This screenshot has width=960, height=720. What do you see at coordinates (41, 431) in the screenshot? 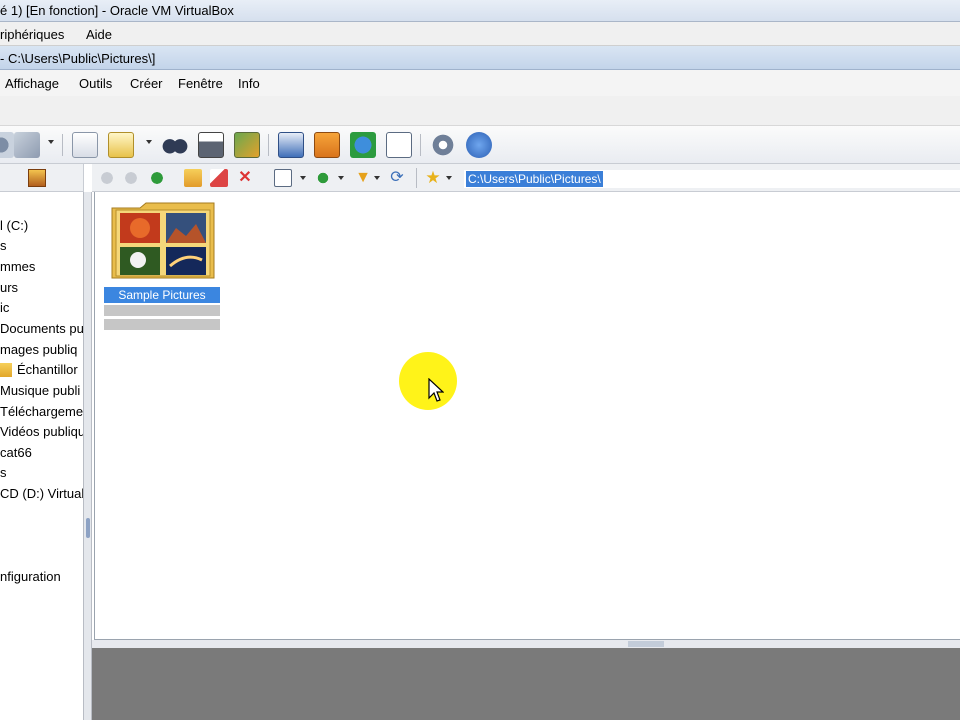
I see `tree-item-videos-publiques: Vidéos publiqu` at bounding box center [41, 431].